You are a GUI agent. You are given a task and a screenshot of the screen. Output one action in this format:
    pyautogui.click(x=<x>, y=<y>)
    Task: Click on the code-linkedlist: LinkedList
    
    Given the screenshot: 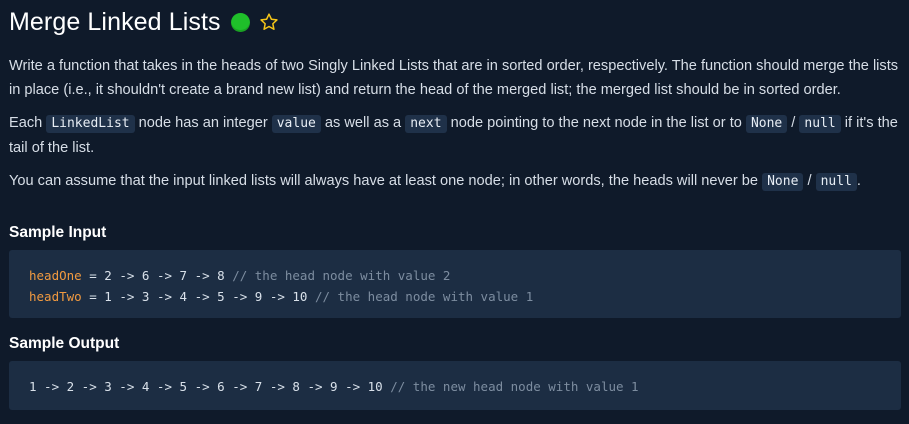 What is the action you would take?
    pyautogui.click(x=90, y=124)
    